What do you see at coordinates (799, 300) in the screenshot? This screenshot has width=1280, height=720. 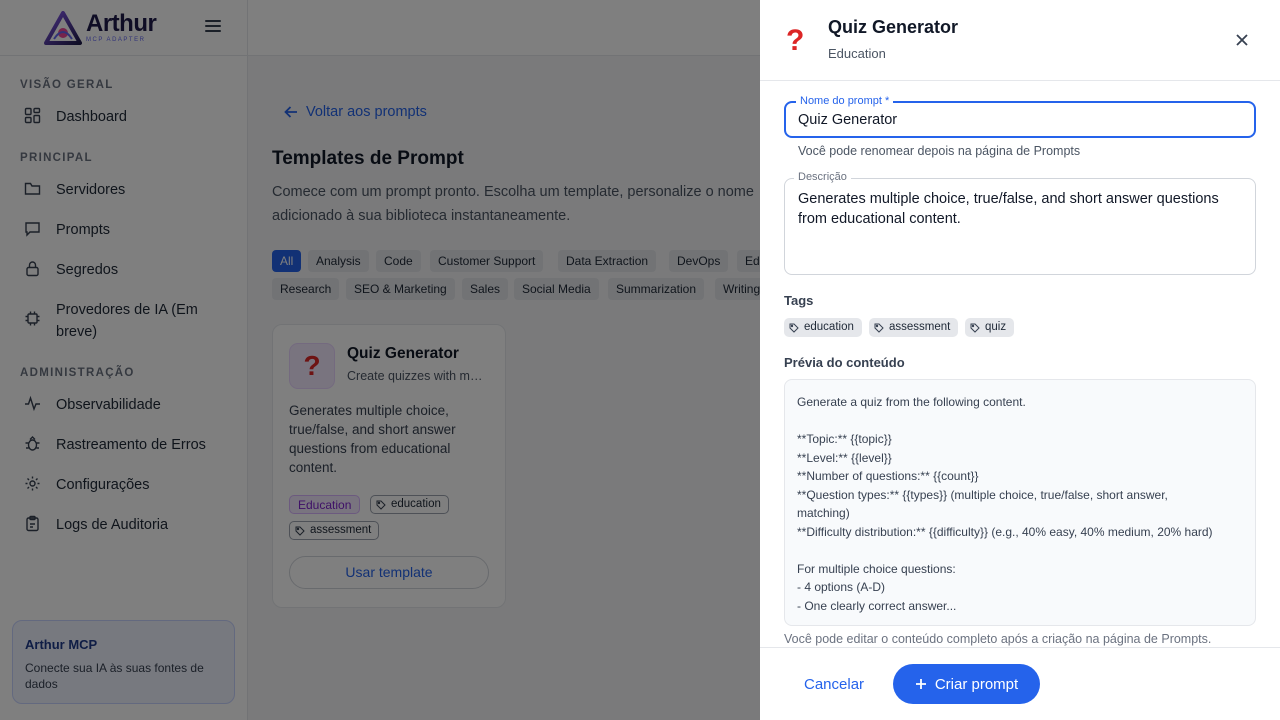 I see `tags-label: Tags` at bounding box center [799, 300].